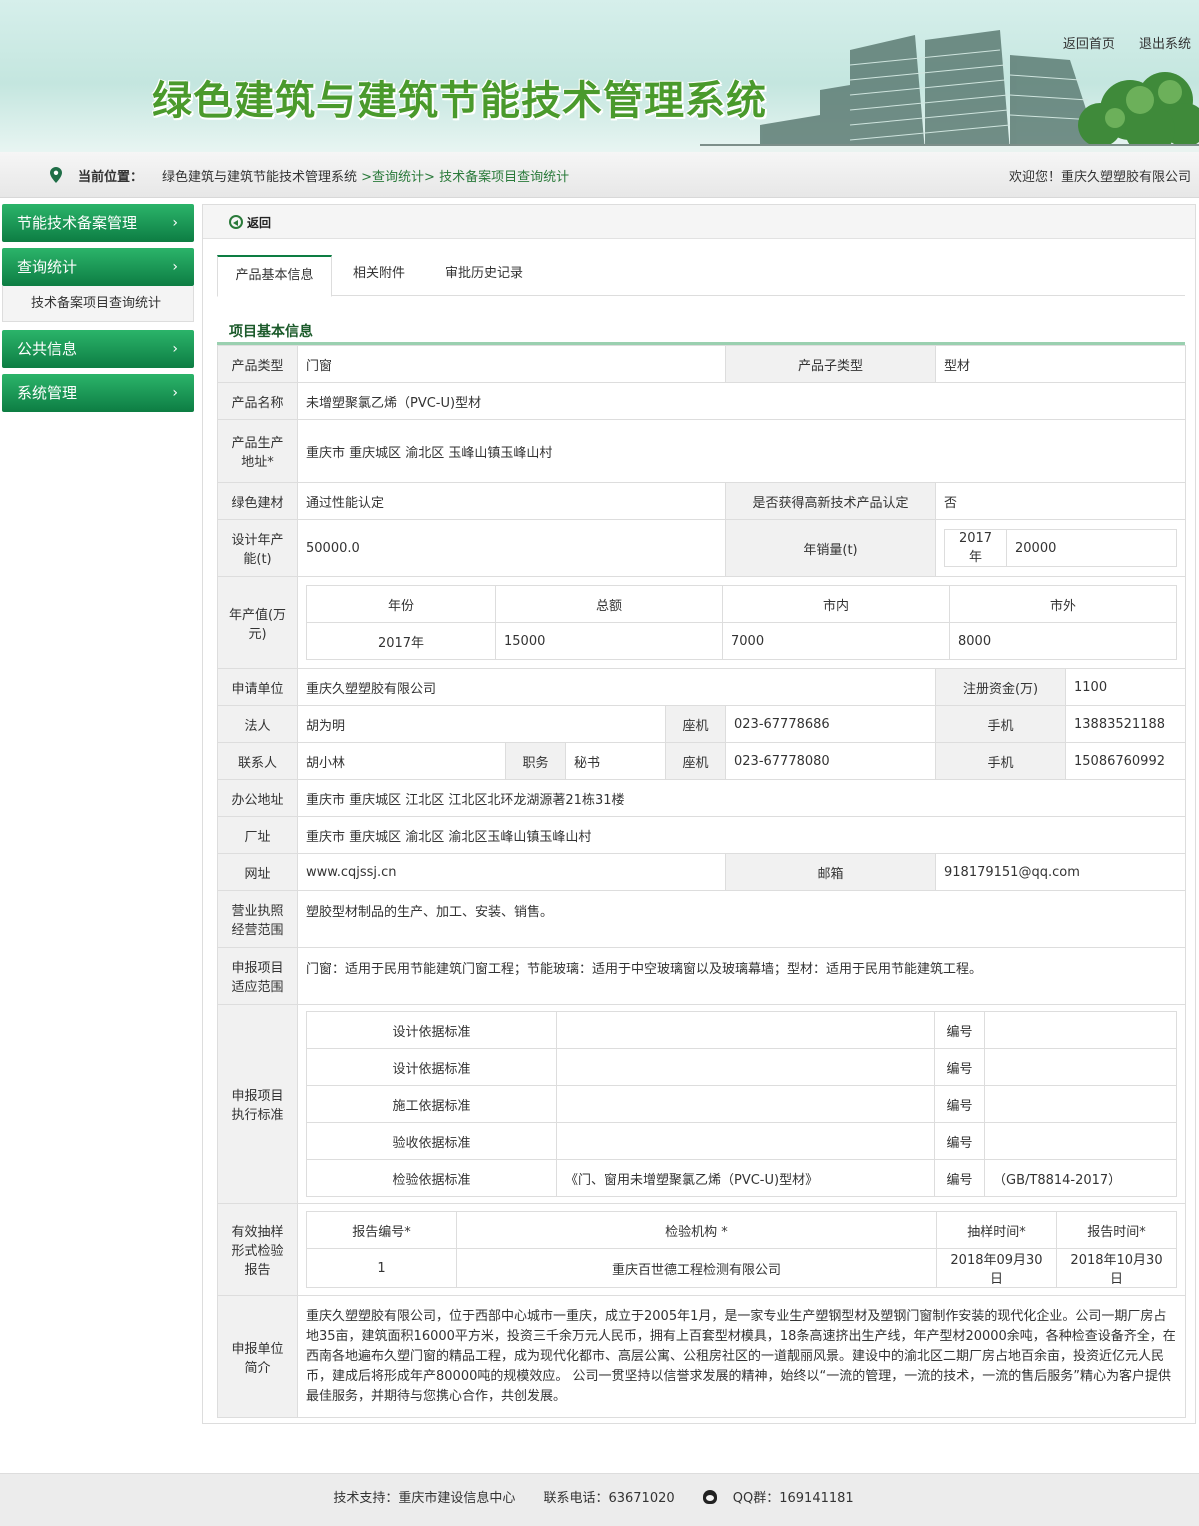  Describe the element at coordinates (1001, 761) in the screenshot. I see `contact-mobile-label: 手机` at that location.